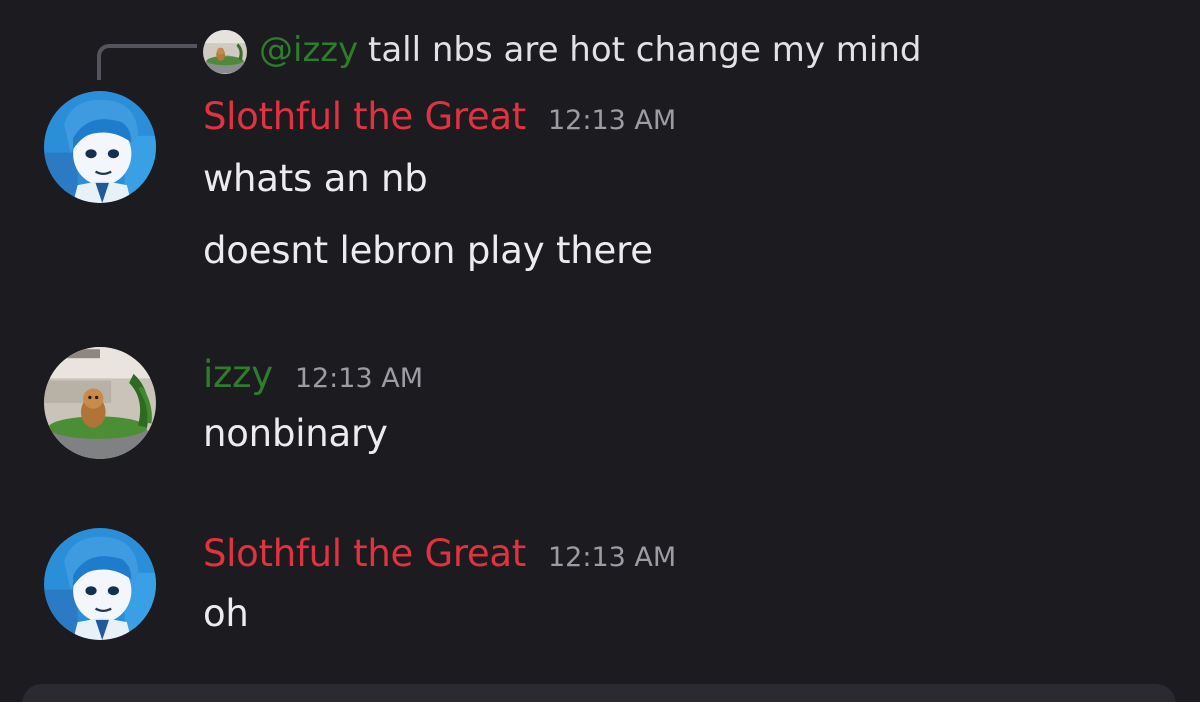 This screenshot has width=1200, height=702. I want to click on message-text: oh, so click(226, 613).